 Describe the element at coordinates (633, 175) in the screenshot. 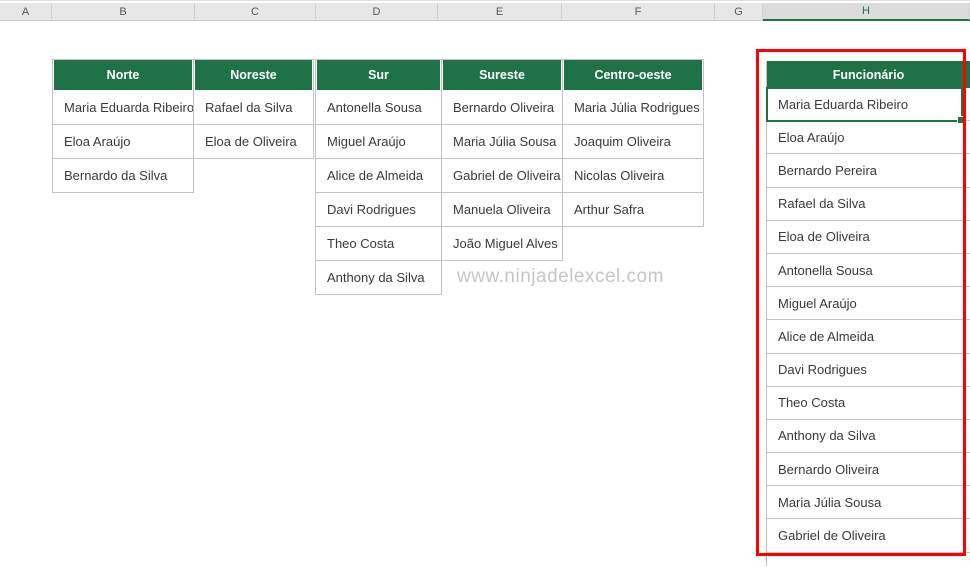

I see `cell-centro-oeste-3: Nicolas Oliveira` at that location.